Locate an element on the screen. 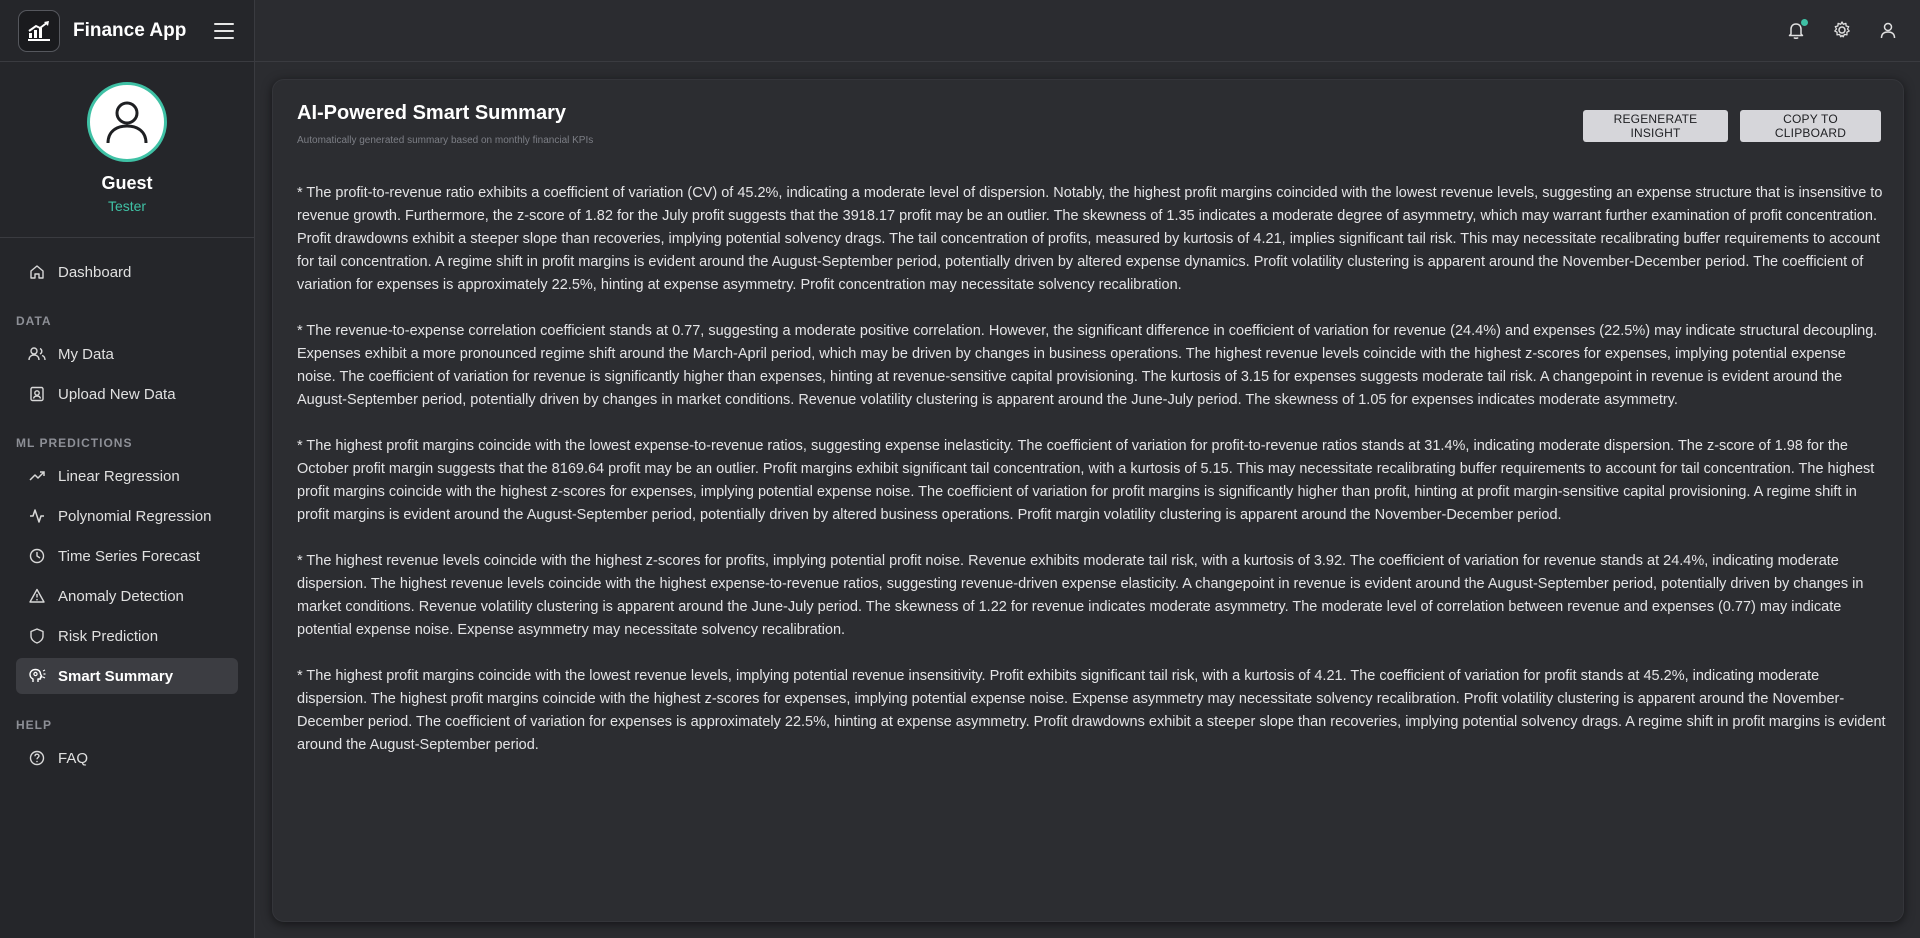  brain-icon is located at coordinates (37, 676).